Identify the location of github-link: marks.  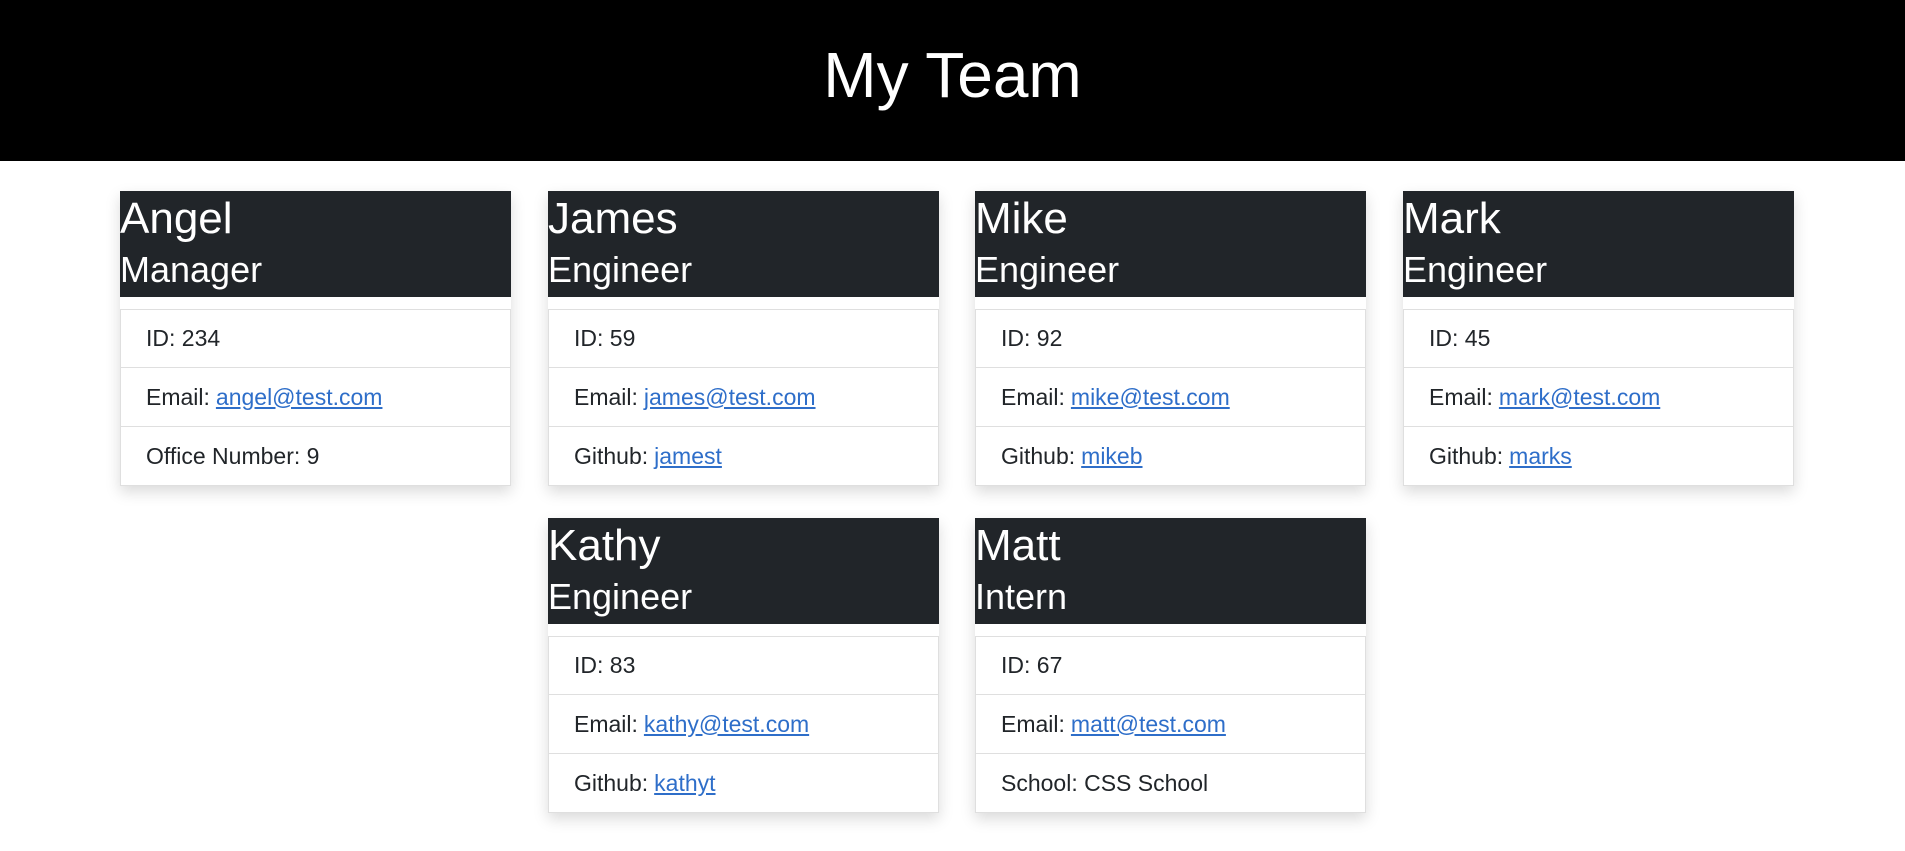
(1540, 456).